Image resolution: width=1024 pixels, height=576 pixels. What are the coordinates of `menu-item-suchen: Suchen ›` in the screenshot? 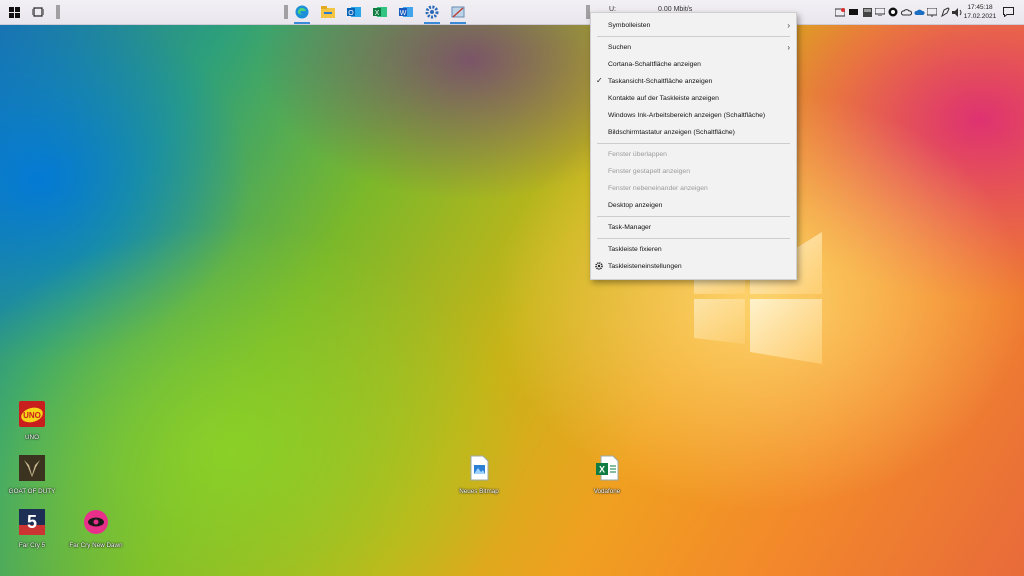 It's located at (693, 47).